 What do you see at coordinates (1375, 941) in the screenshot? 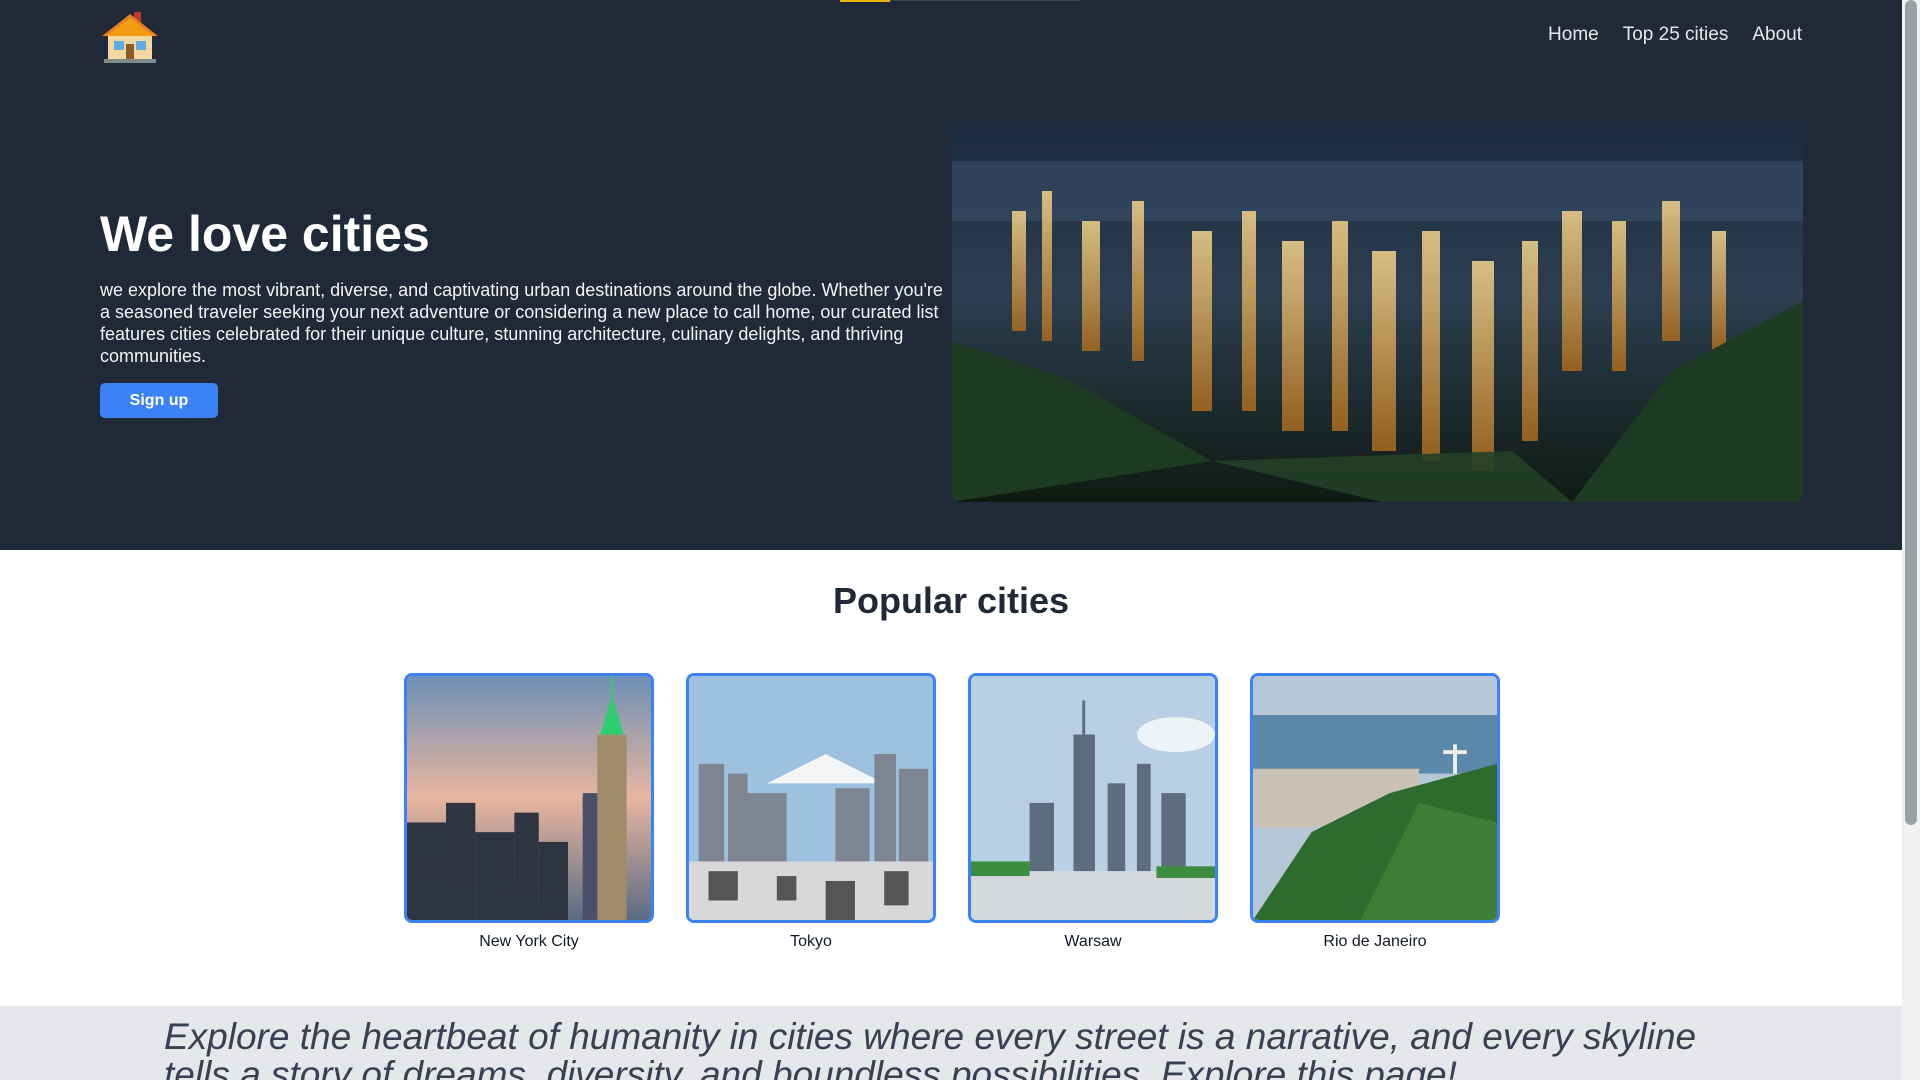
I see `city-name-rio-de-janeiro: Rio de Janeiro` at bounding box center [1375, 941].